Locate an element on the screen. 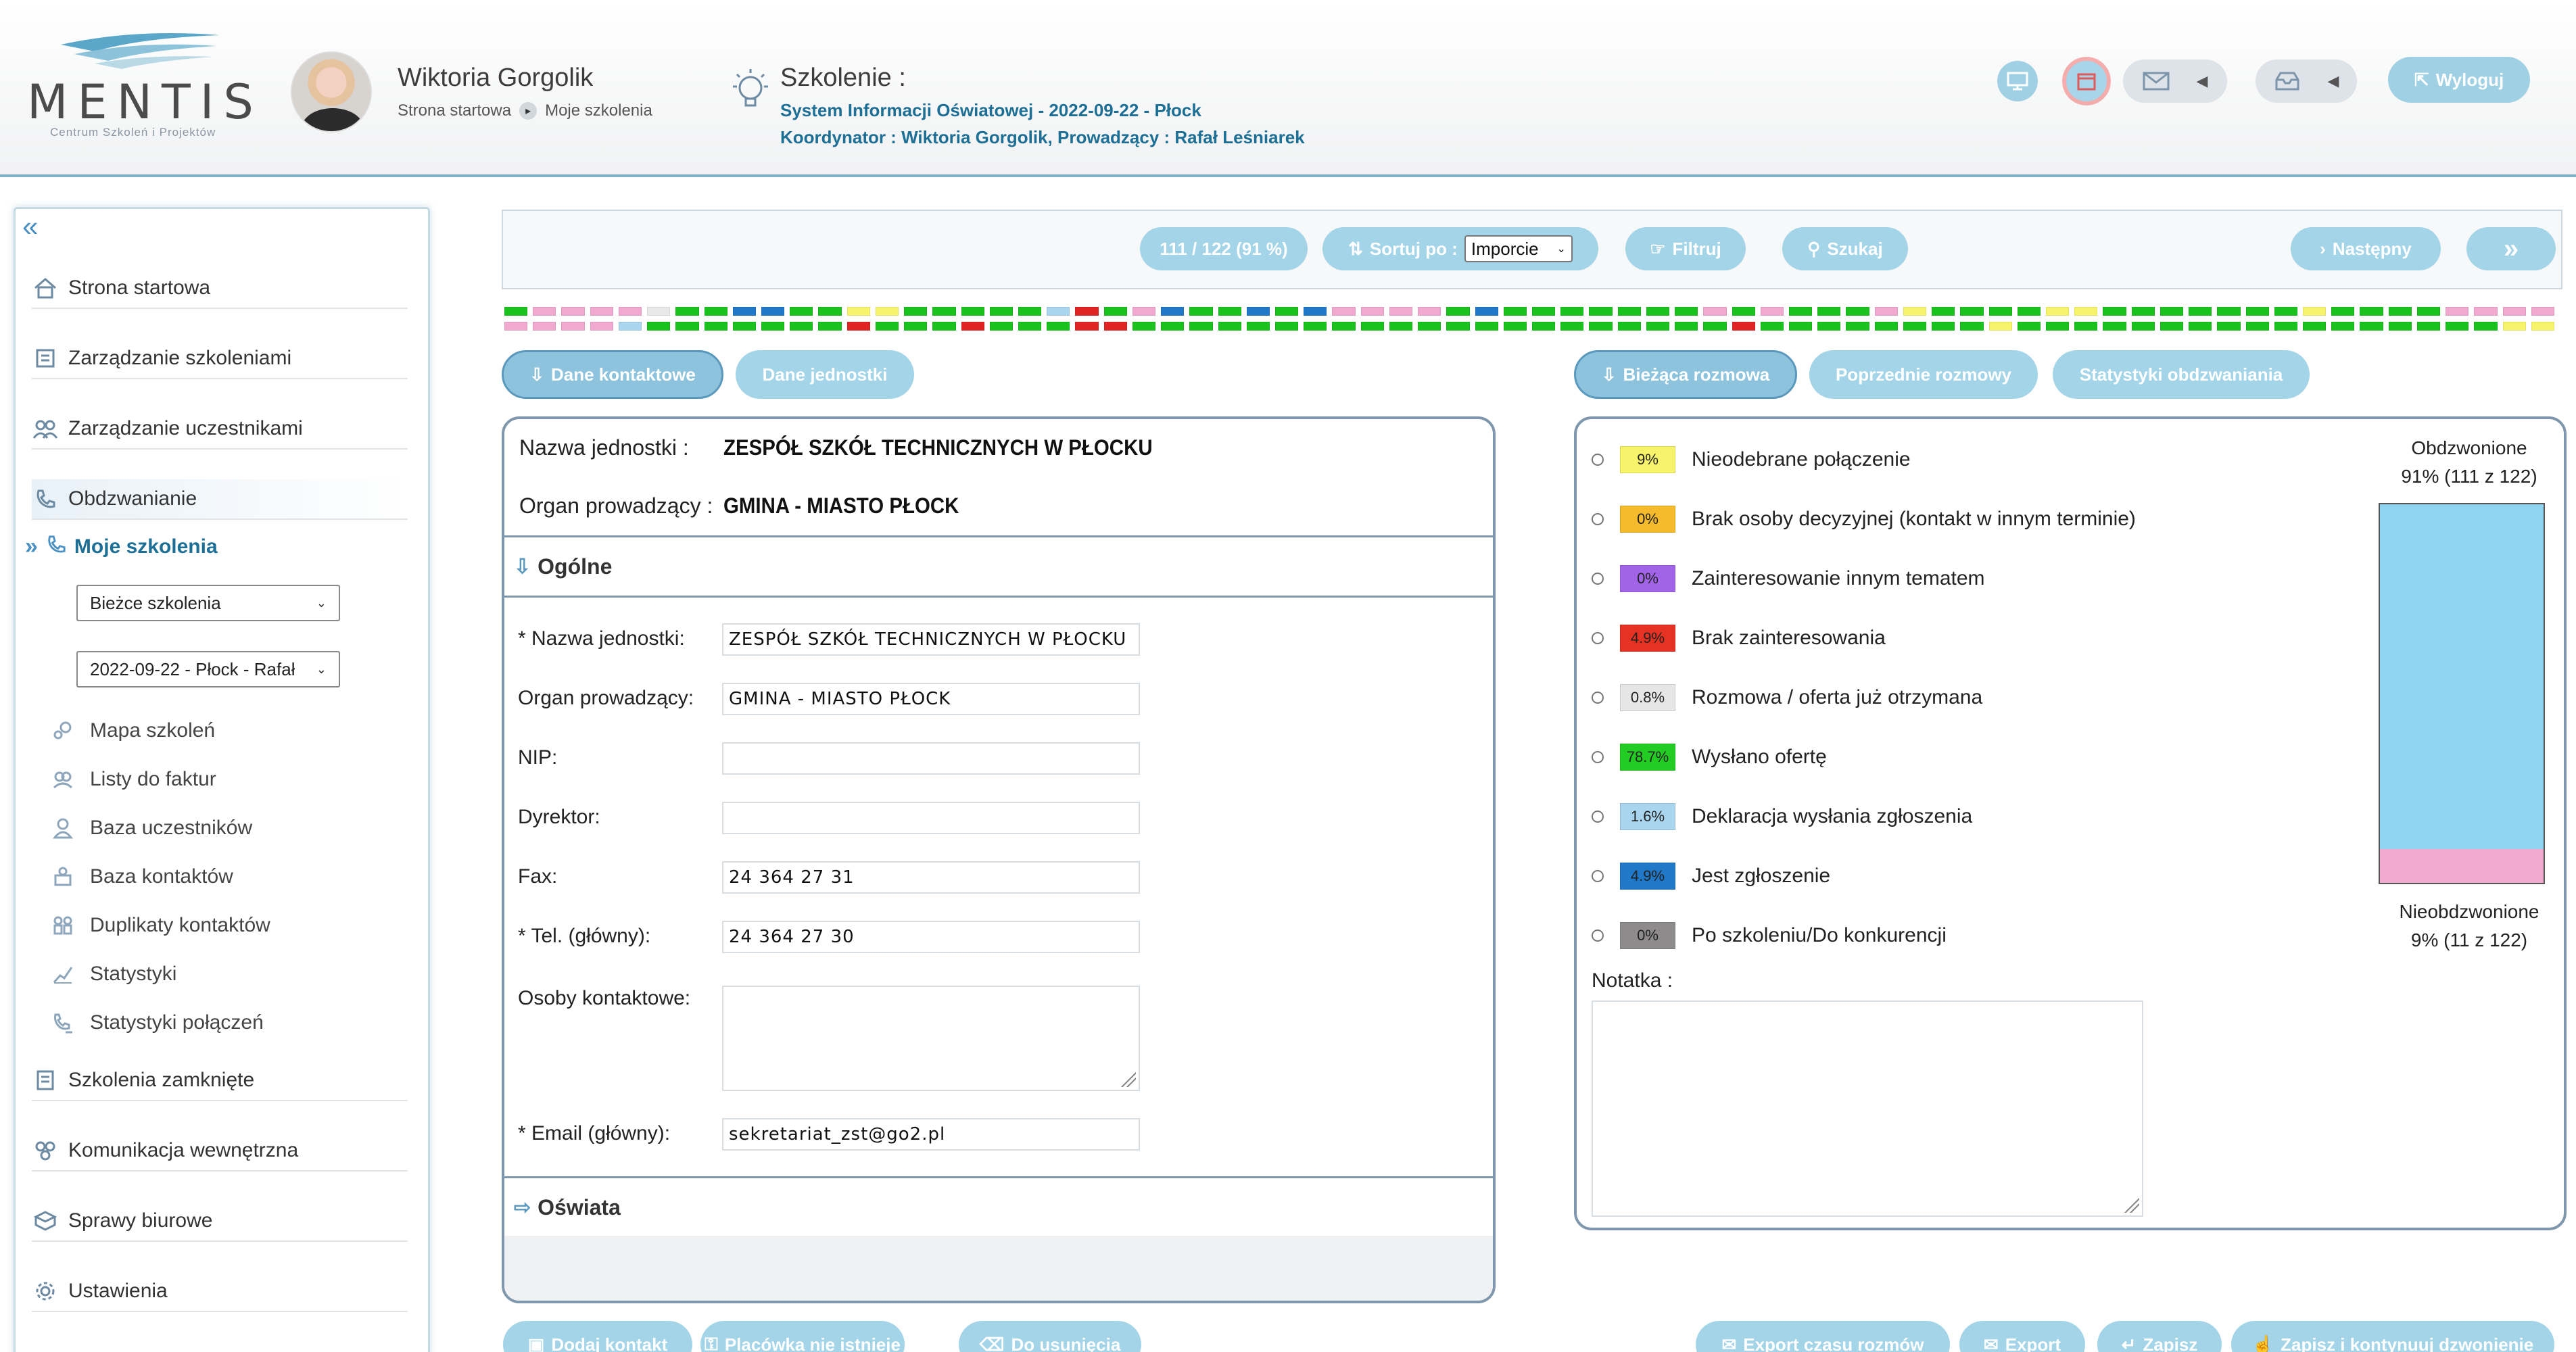  sort-select: Imporcie ⌄ is located at coordinates (1518, 249).